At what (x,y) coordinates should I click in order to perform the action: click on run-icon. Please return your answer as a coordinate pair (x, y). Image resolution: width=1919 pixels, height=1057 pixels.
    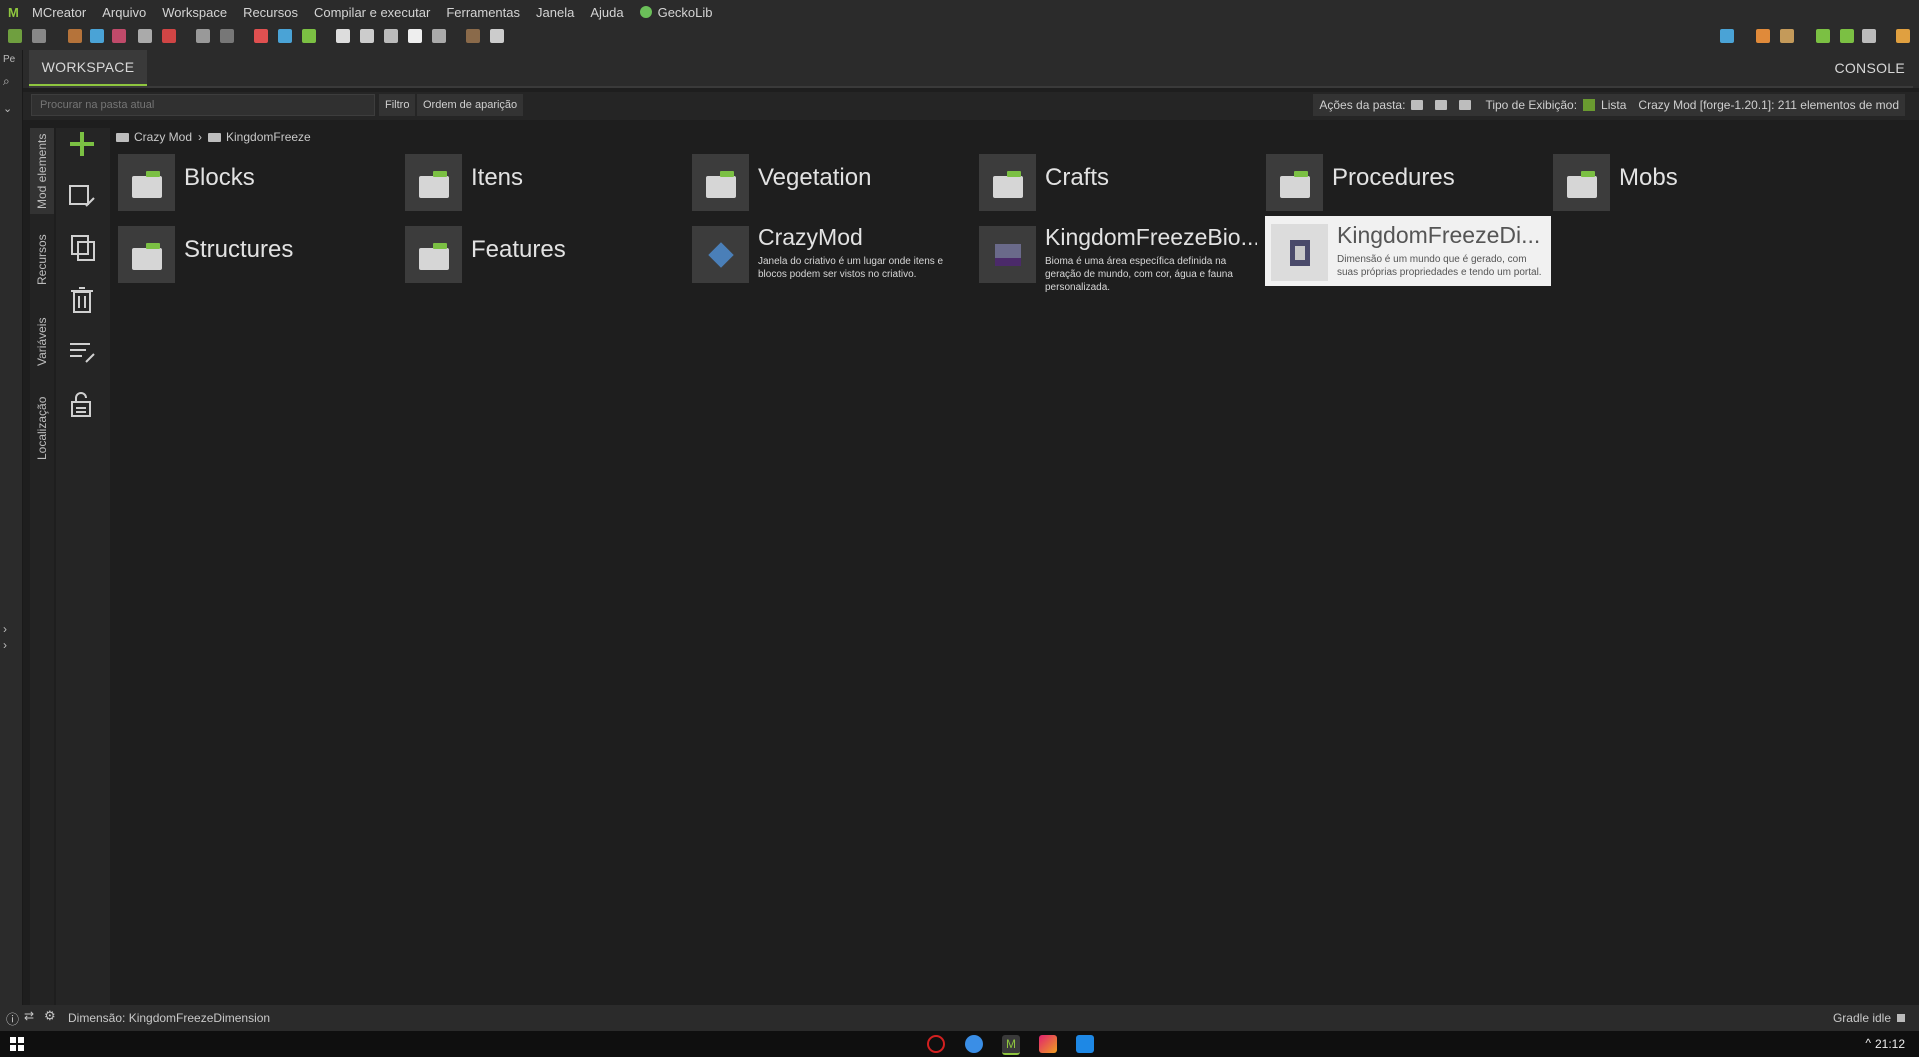
    Looking at the image, I should click on (1823, 36).